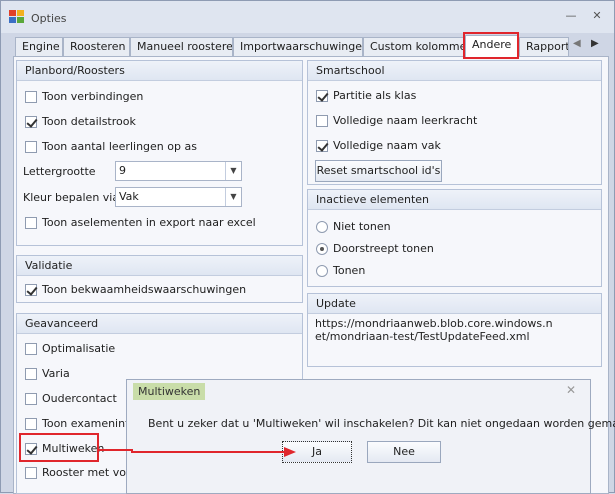 The width and height of the screenshot is (615, 494). Describe the element at coordinates (178, 171) in the screenshot. I see `lettergrootte-combo: 9 ▼` at that location.